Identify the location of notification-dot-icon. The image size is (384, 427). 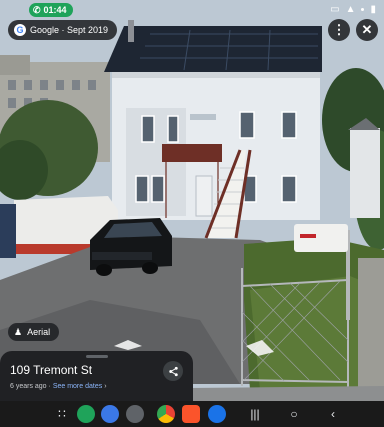
(363, 9).